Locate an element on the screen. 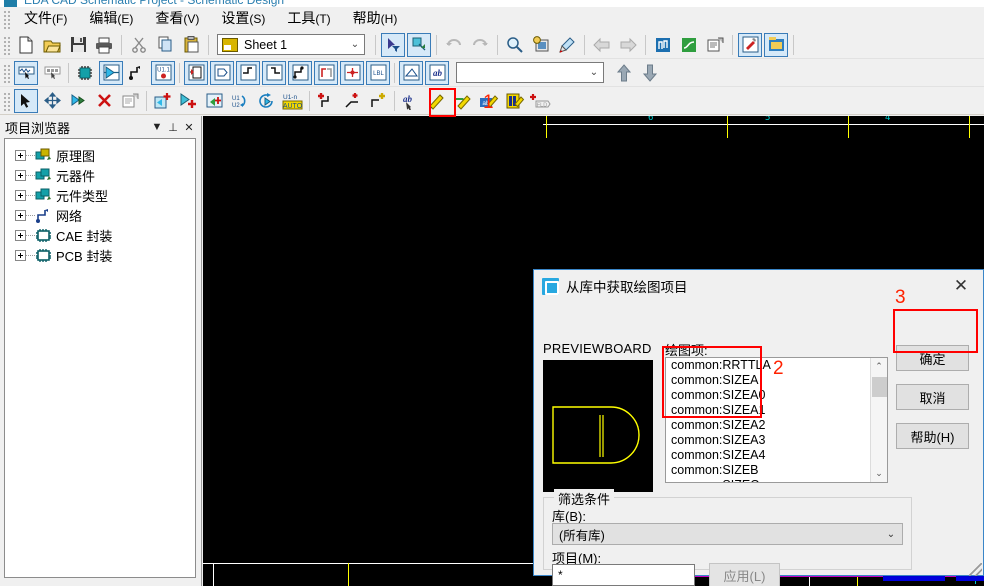  dialog-resize-grip is located at coordinates (975, 569).